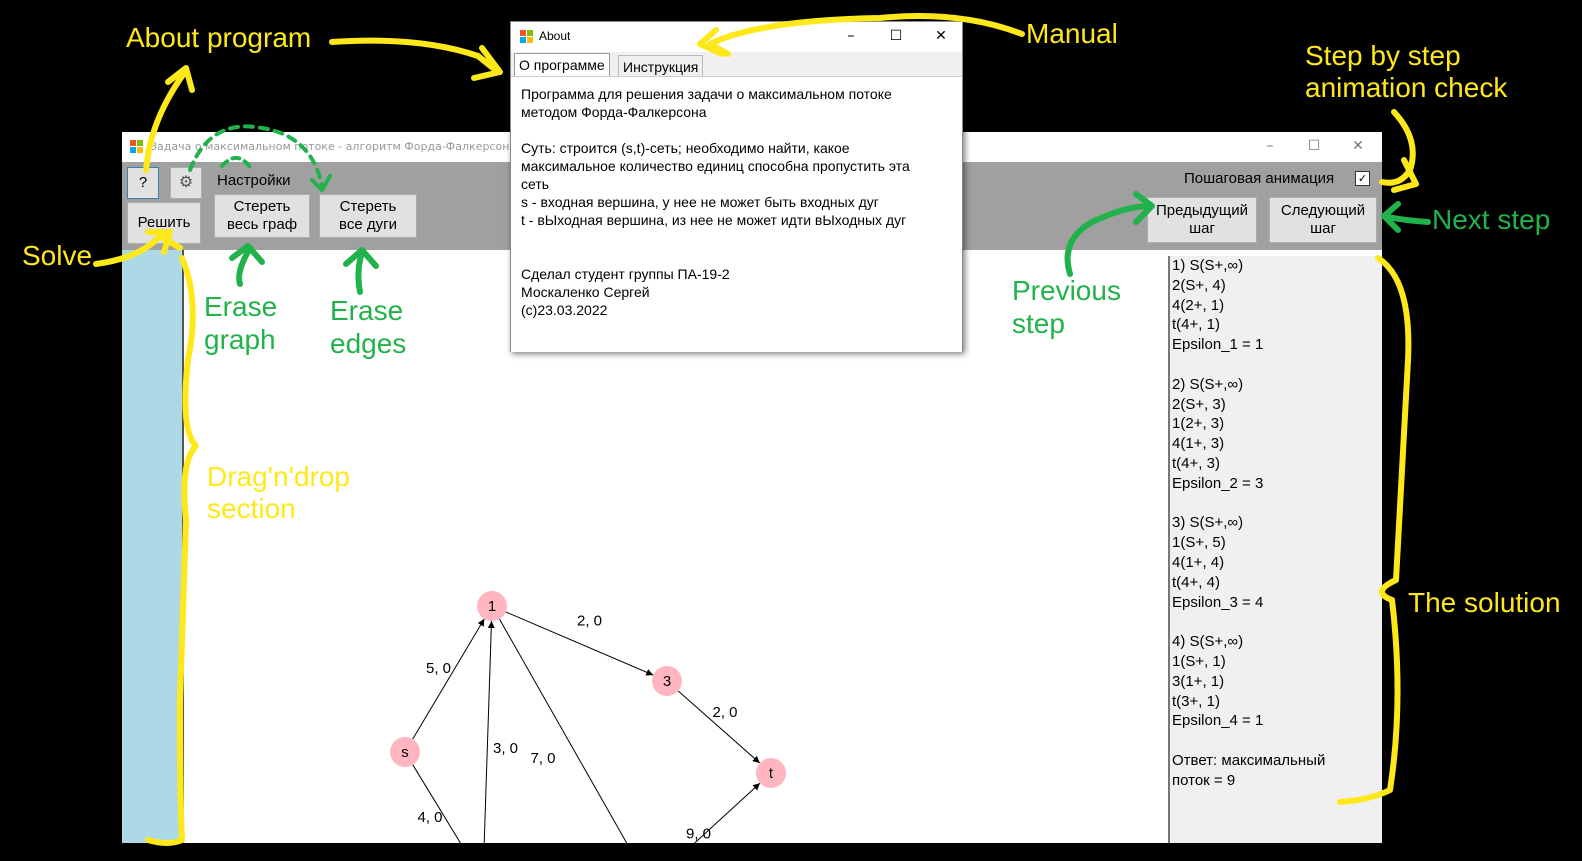 The width and height of the screenshot is (1582, 861). I want to click on manual-arrow, so click(866, 35).